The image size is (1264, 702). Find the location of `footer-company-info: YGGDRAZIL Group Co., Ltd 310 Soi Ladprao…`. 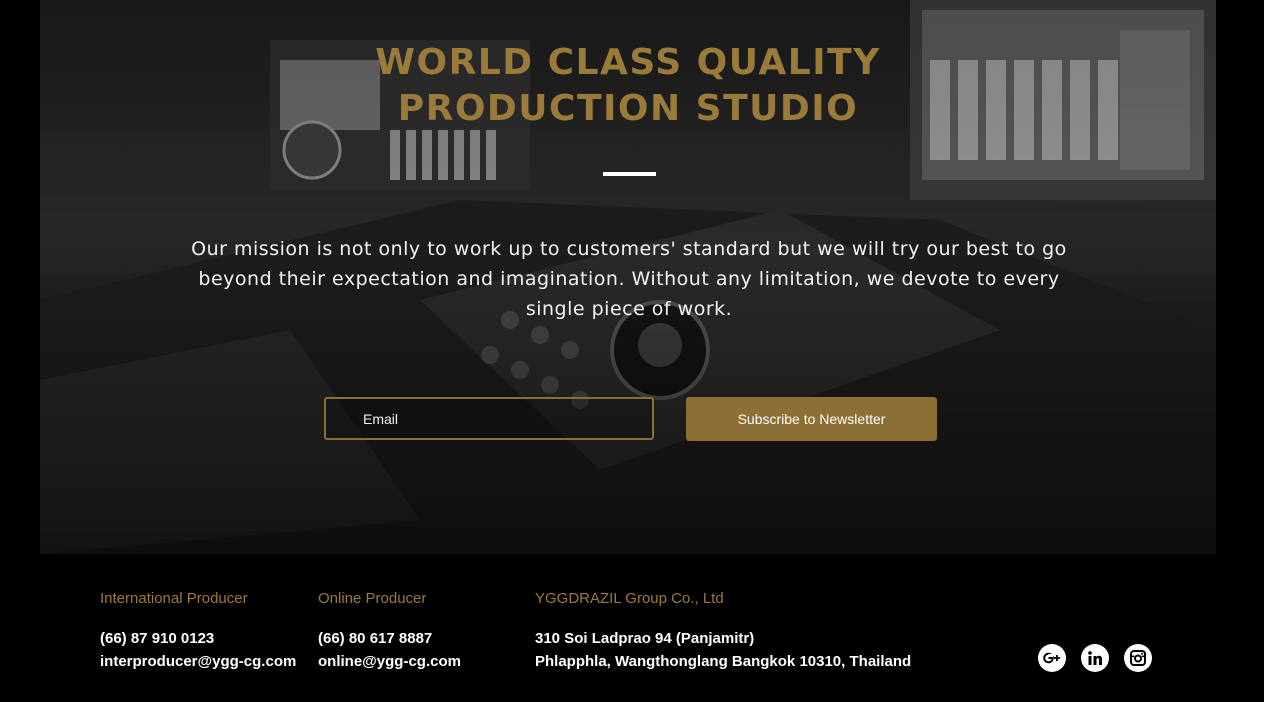

footer-company-info: YGGDRAZIL Group Co., Ltd 310 Soi Ladprao… is located at coordinates (723, 631).